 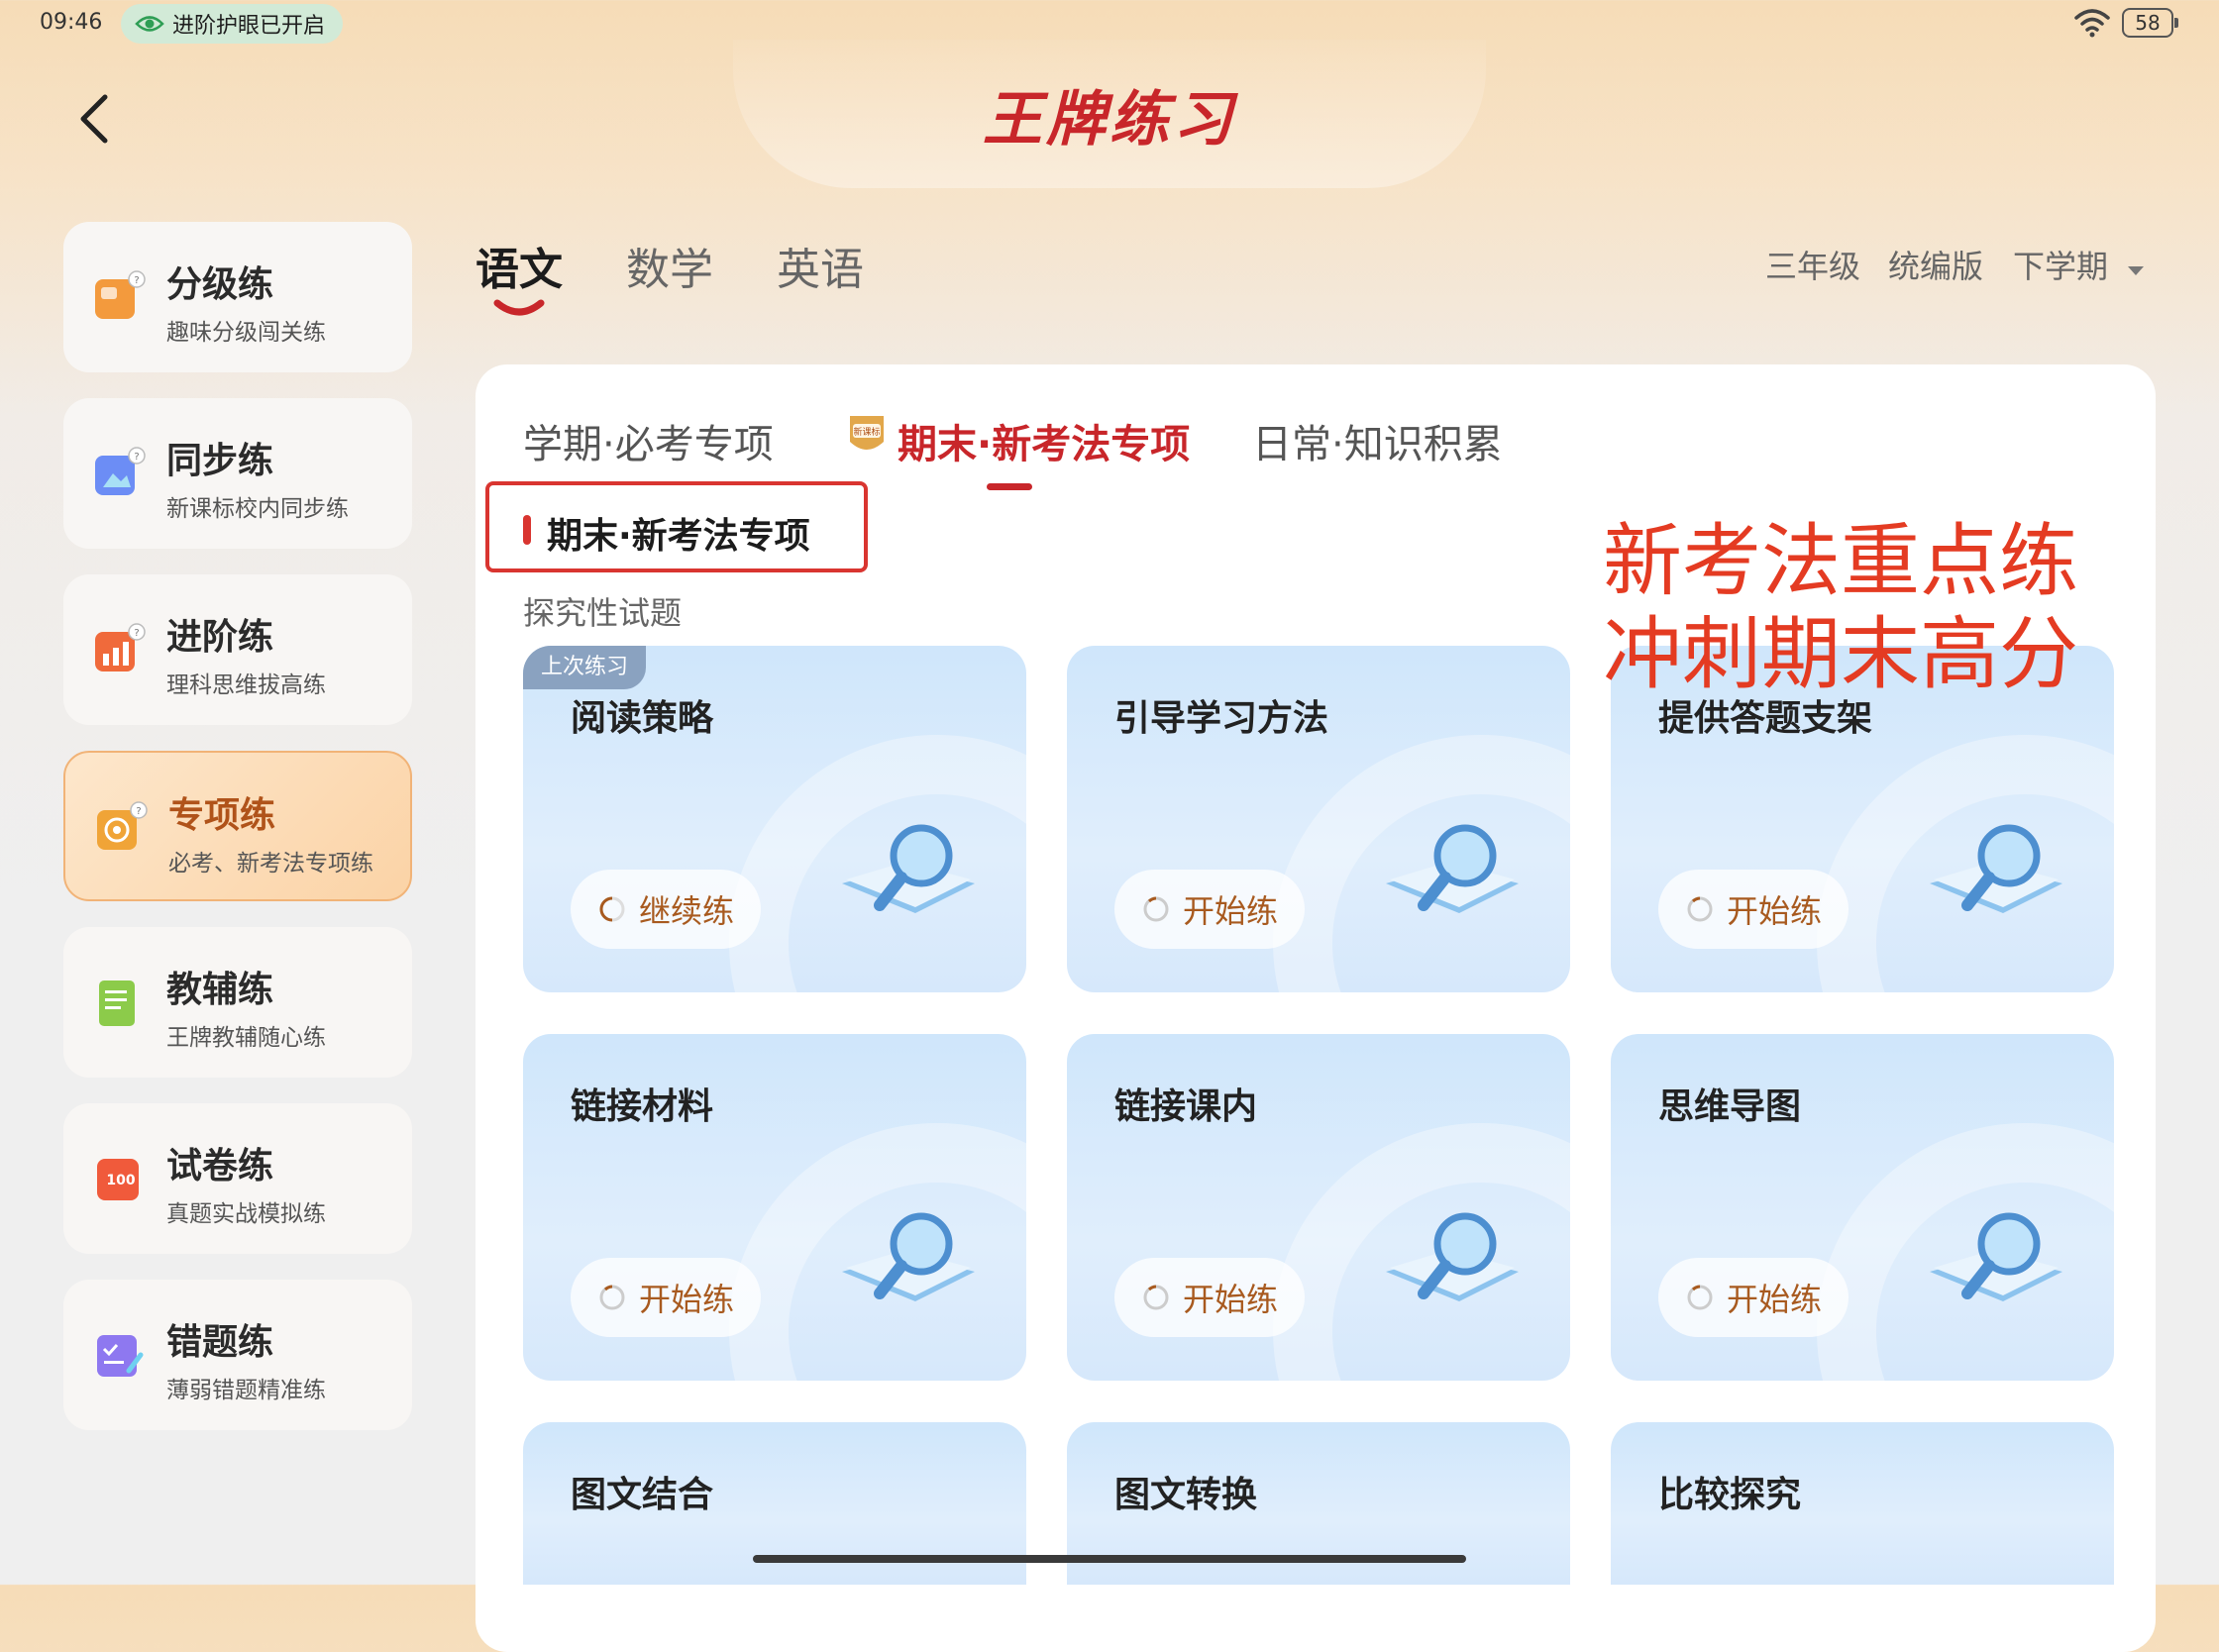 I want to click on sidebar-item-subtitle: 必考、新考法专项练, so click(x=270, y=864).